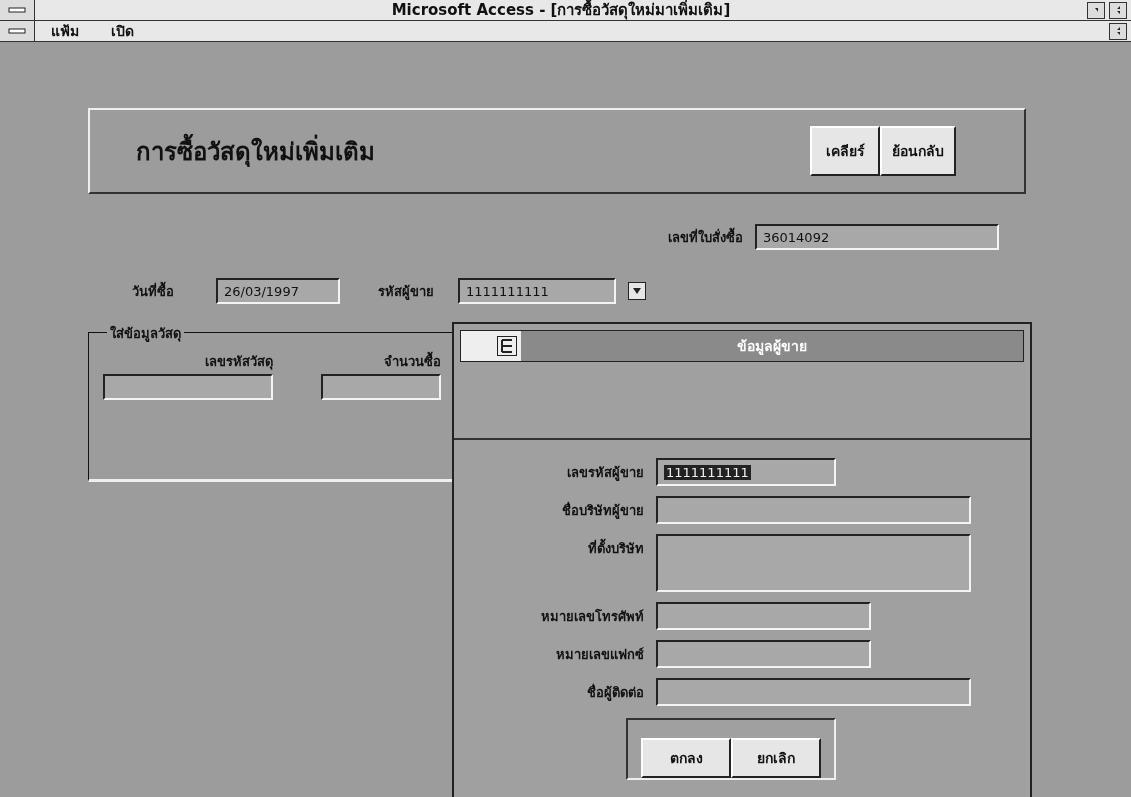 The width and height of the screenshot is (1131, 797). Describe the element at coordinates (705, 236) in the screenshot. I see `field-label: เลขที่ใบสั่งซื้อ` at that location.